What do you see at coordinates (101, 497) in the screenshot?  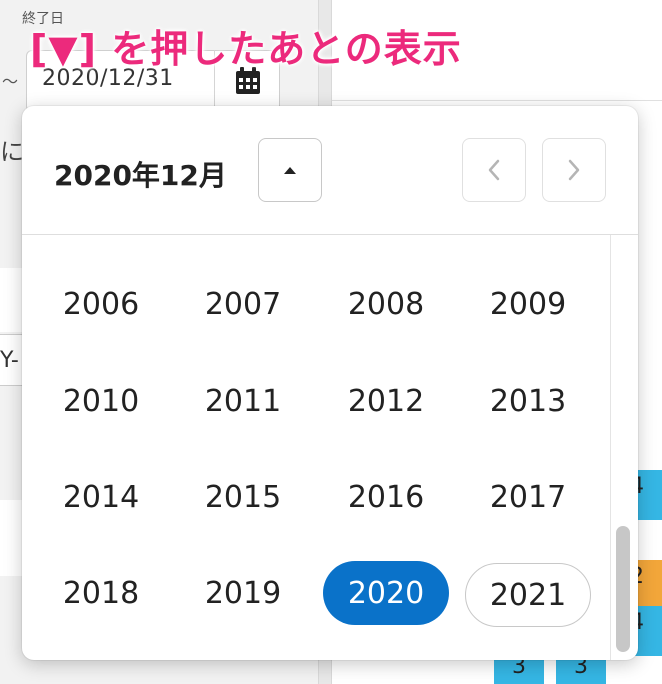 I see `year-option: 2014` at bounding box center [101, 497].